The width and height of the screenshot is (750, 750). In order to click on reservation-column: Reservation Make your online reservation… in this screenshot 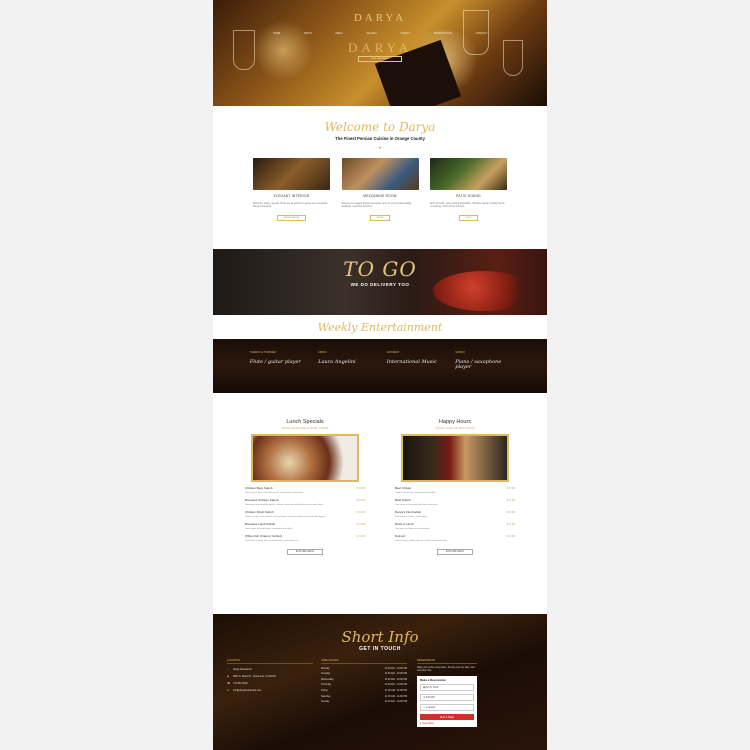, I will do `click(447, 693)`.